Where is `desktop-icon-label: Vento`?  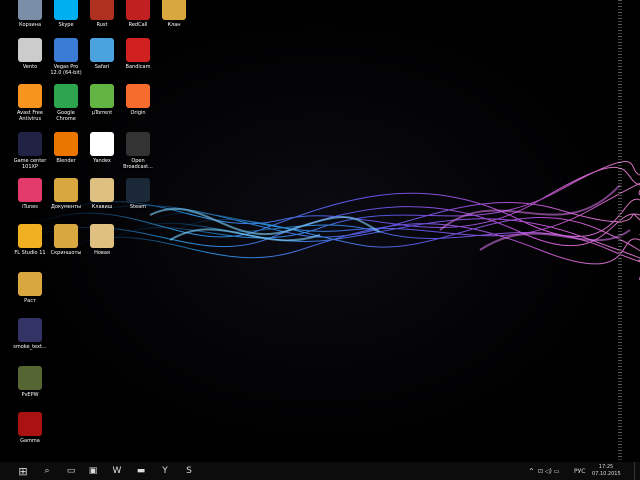 desktop-icon-label: Vento is located at coordinates (30, 67).